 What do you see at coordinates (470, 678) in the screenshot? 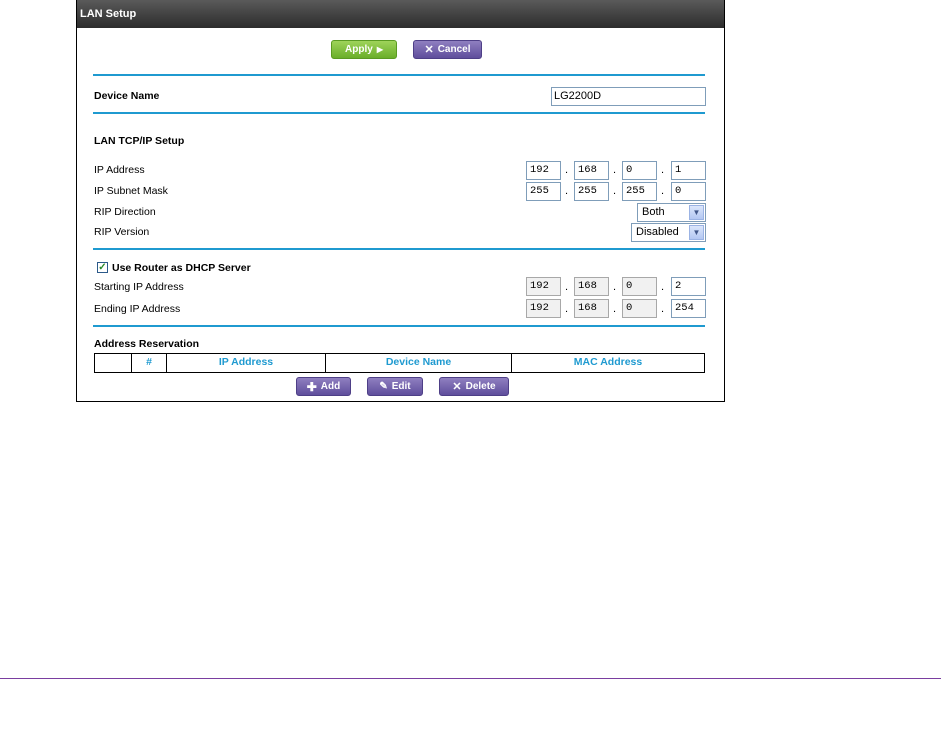
I see `footer-rule` at bounding box center [470, 678].